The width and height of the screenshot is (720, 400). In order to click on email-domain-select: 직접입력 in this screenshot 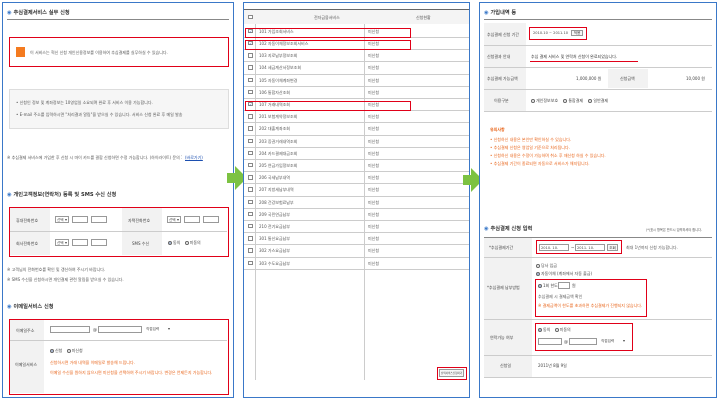, I will do `click(158, 329)`.